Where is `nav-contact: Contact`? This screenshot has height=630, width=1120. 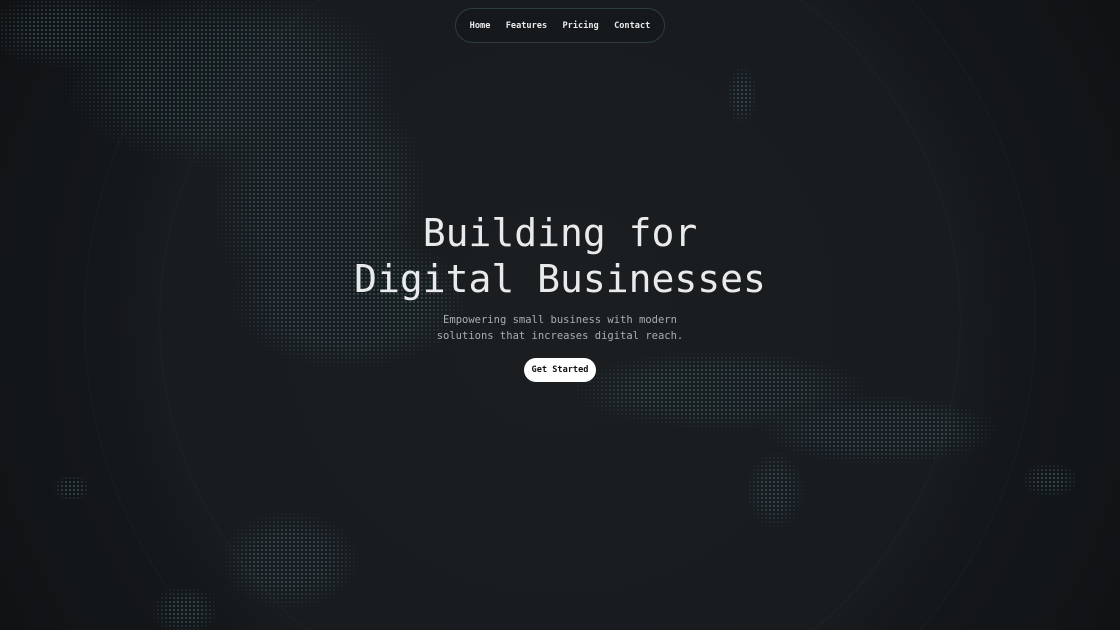 nav-contact: Contact is located at coordinates (632, 26).